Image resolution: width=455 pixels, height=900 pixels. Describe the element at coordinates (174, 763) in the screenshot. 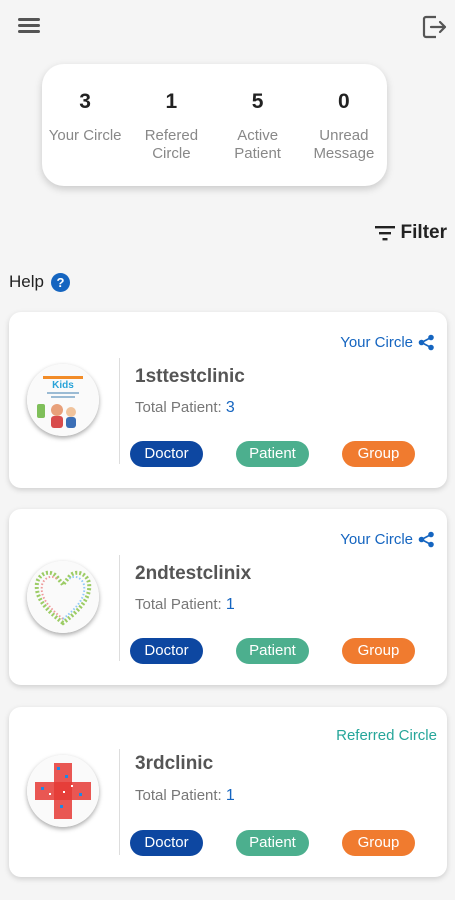

I see `clinic-name: 3rdclinic` at that location.